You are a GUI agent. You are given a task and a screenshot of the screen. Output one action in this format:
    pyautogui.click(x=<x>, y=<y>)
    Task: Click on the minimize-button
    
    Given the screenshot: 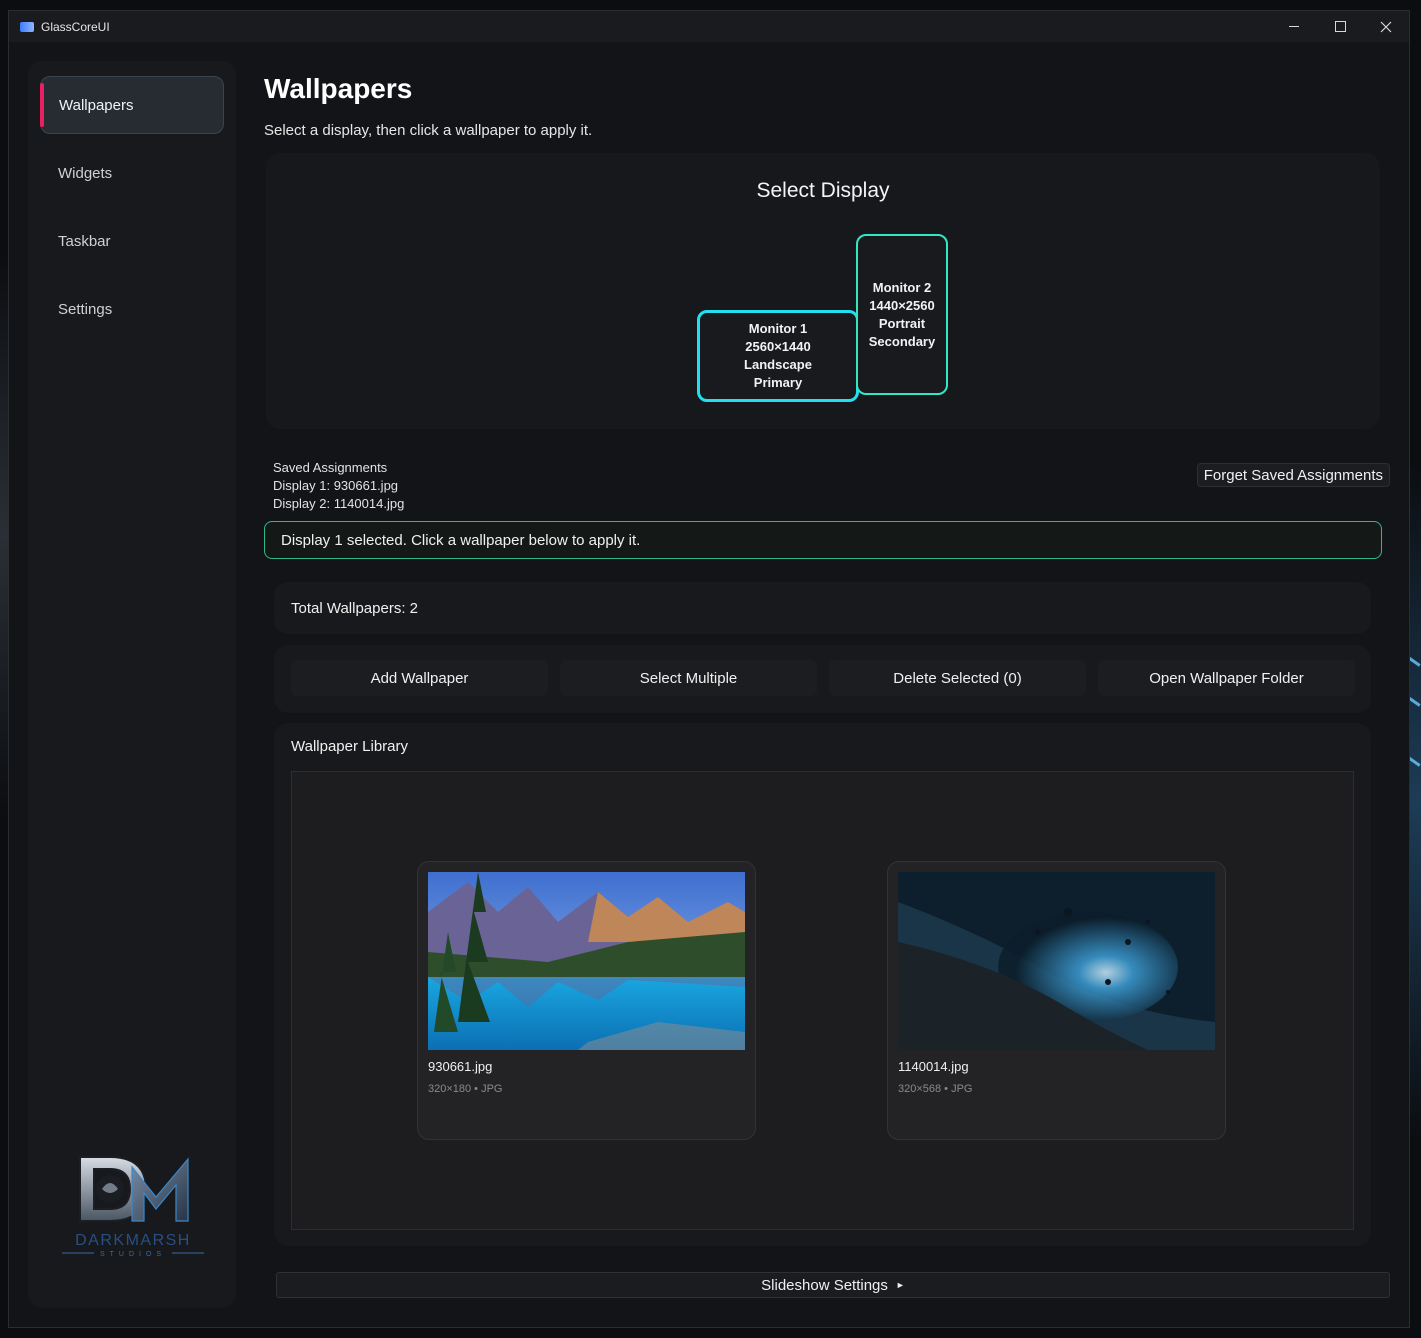 What is the action you would take?
    pyautogui.click(x=1294, y=26)
    